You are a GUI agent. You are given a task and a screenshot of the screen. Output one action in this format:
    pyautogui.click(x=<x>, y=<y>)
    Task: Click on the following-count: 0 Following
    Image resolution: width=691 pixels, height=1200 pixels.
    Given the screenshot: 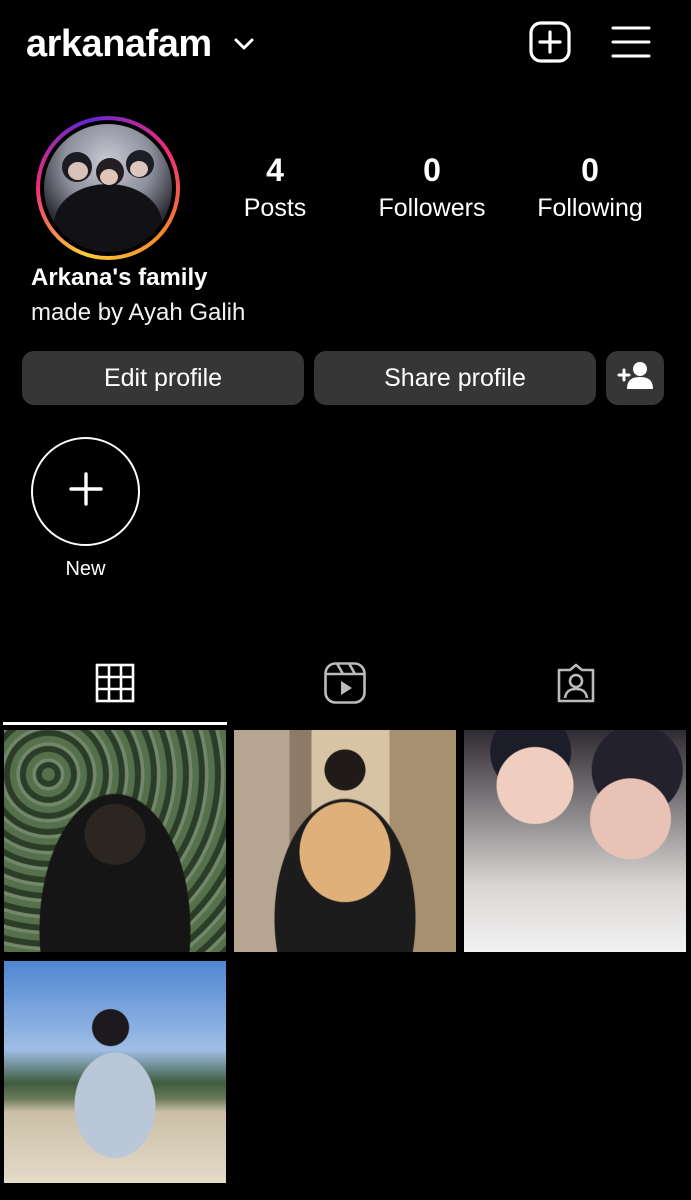 What is the action you would take?
    pyautogui.click(x=590, y=187)
    